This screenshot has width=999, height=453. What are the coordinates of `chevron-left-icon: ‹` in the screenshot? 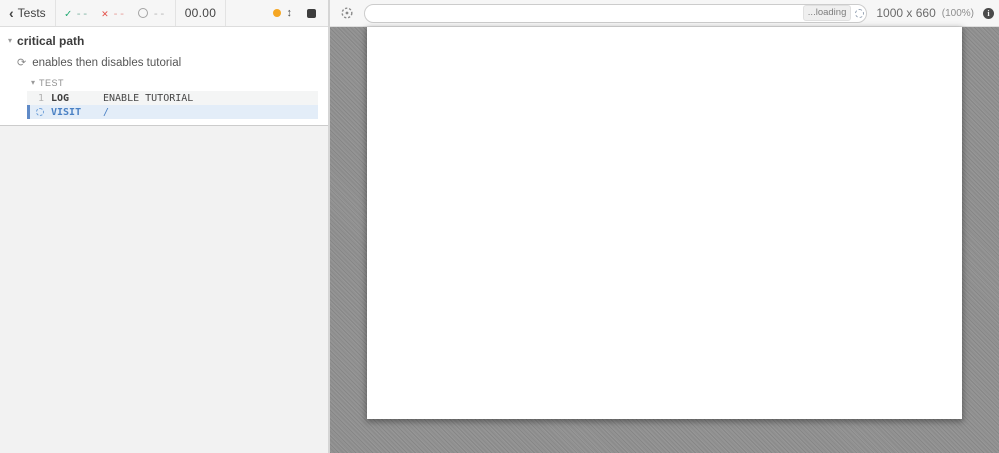 It's located at (11, 13).